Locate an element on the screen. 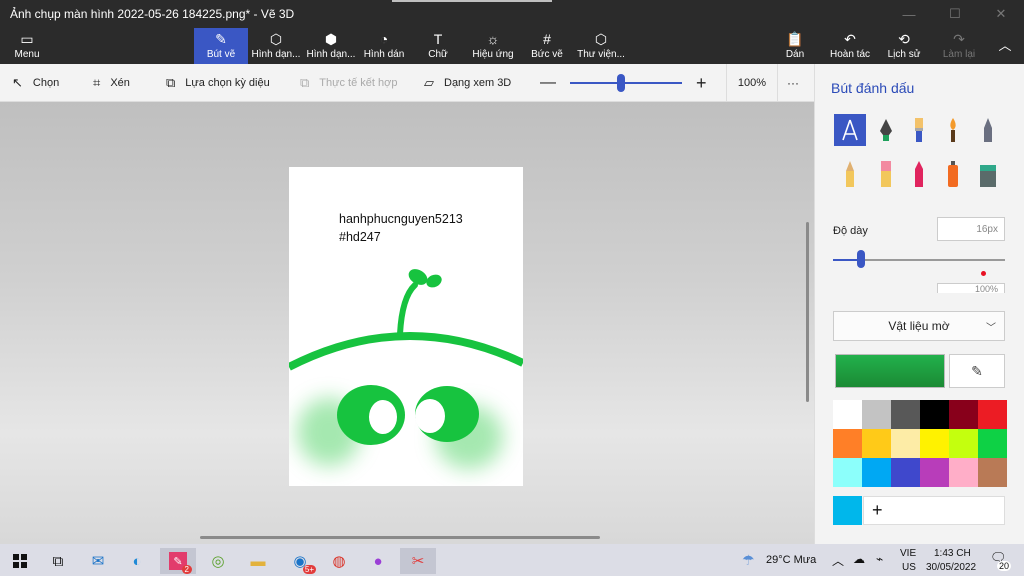  opacity-input: 100% is located at coordinates (971, 288).